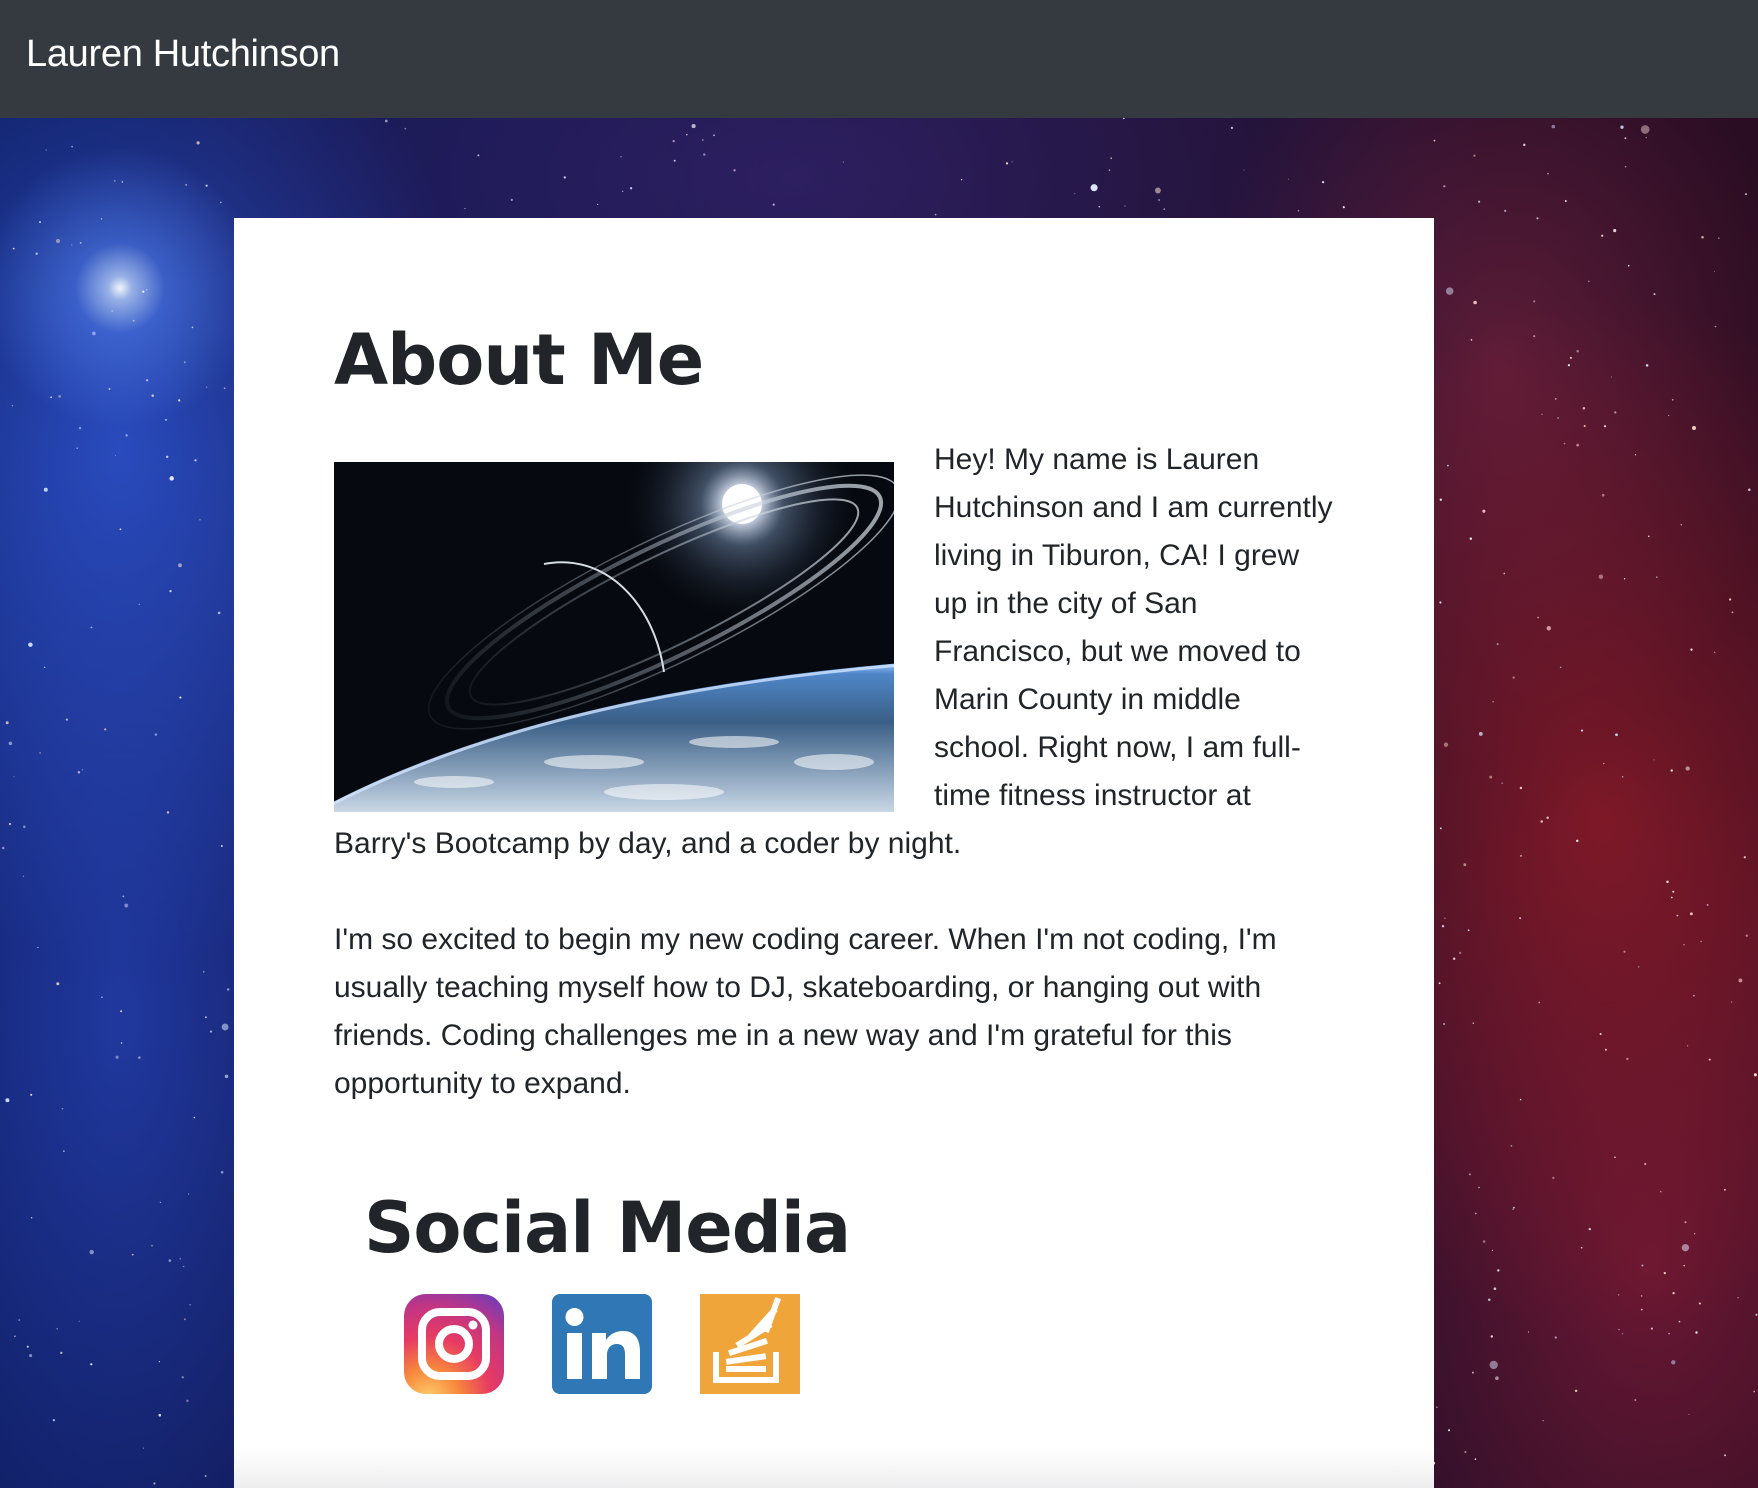  I want to click on stackoverflow-link, so click(750, 1344).